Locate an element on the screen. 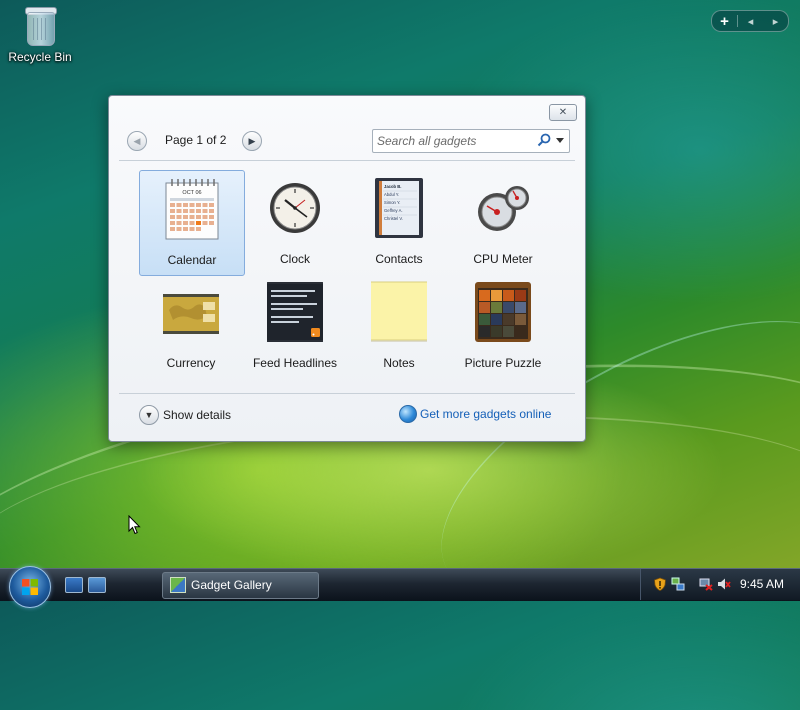 The image size is (800, 710). taskbar-button-label: Gadget Gallery is located at coordinates (231, 585).